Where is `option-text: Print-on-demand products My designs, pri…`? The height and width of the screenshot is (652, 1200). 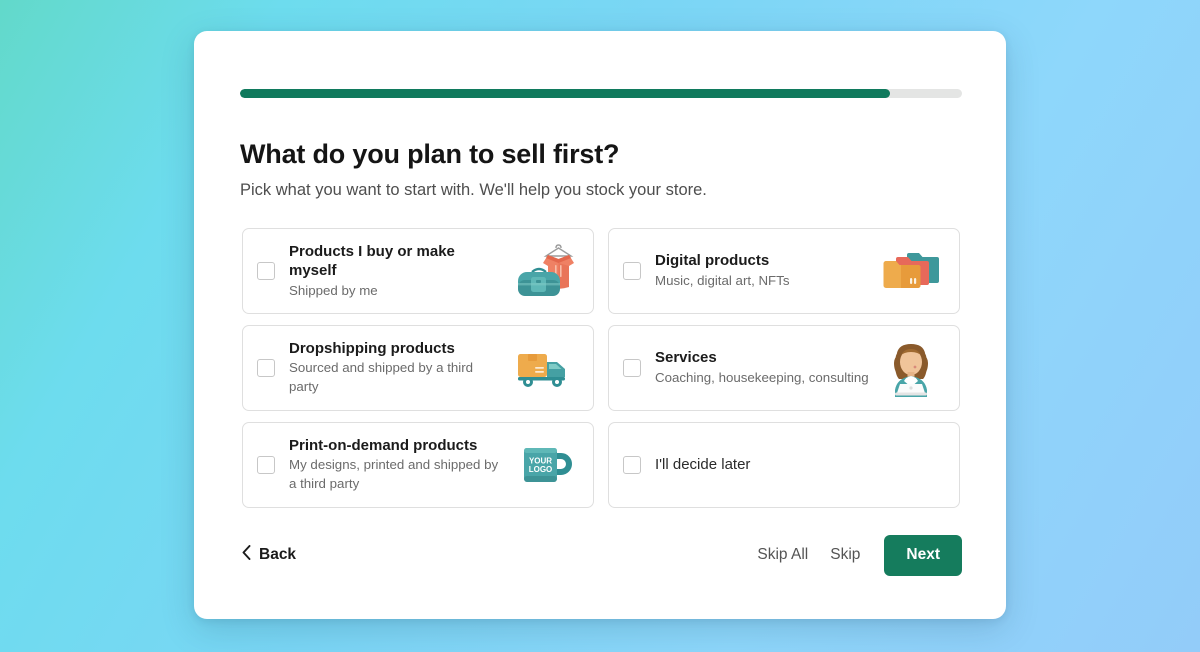
option-text: Print-on-demand products My designs, pri… is located at coordinates (399, 465).